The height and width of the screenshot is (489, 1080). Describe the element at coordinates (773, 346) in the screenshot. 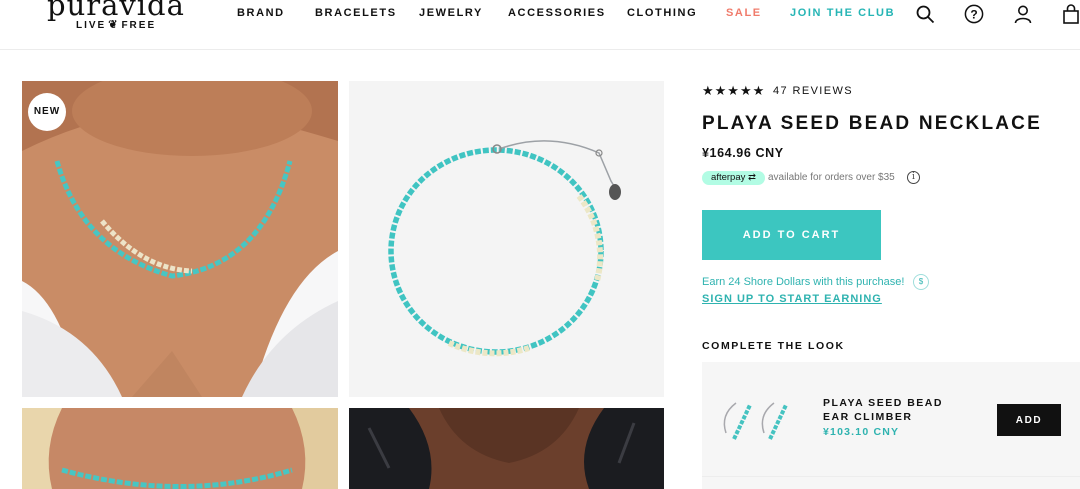

I see `complete-the-look-heading: COMPLETE THE LOOK` at that location.